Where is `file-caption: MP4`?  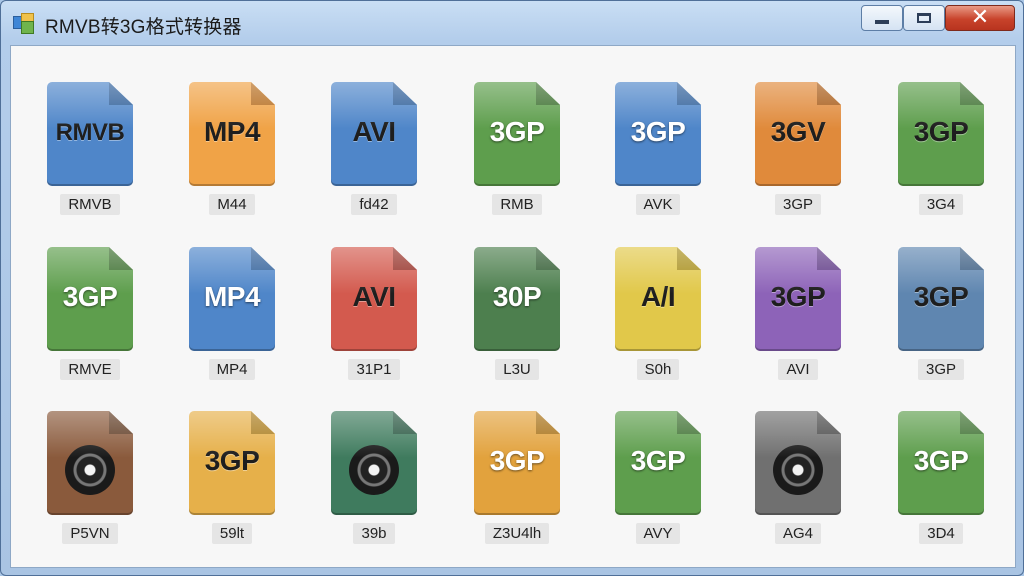
file-caption: MP4 is located at coordinates (232, 369).